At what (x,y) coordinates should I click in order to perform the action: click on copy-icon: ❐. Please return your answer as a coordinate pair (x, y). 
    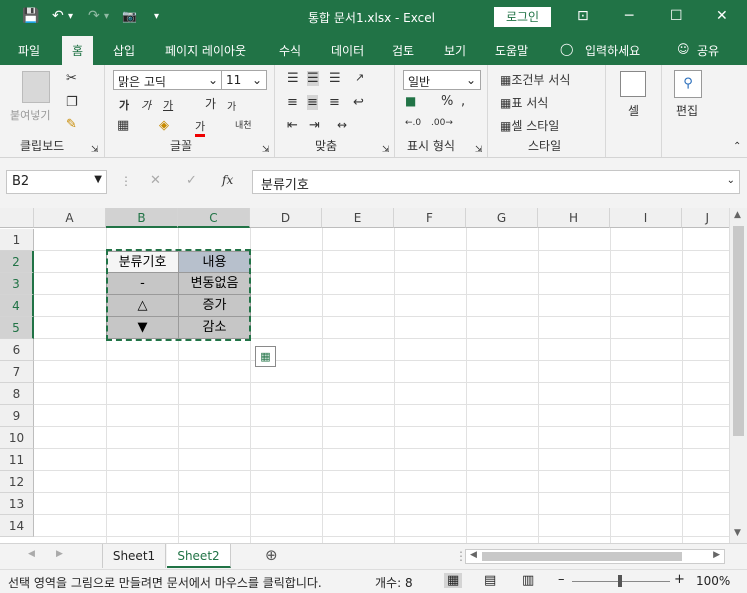
    Looking at the image, I should click on (72, 102).